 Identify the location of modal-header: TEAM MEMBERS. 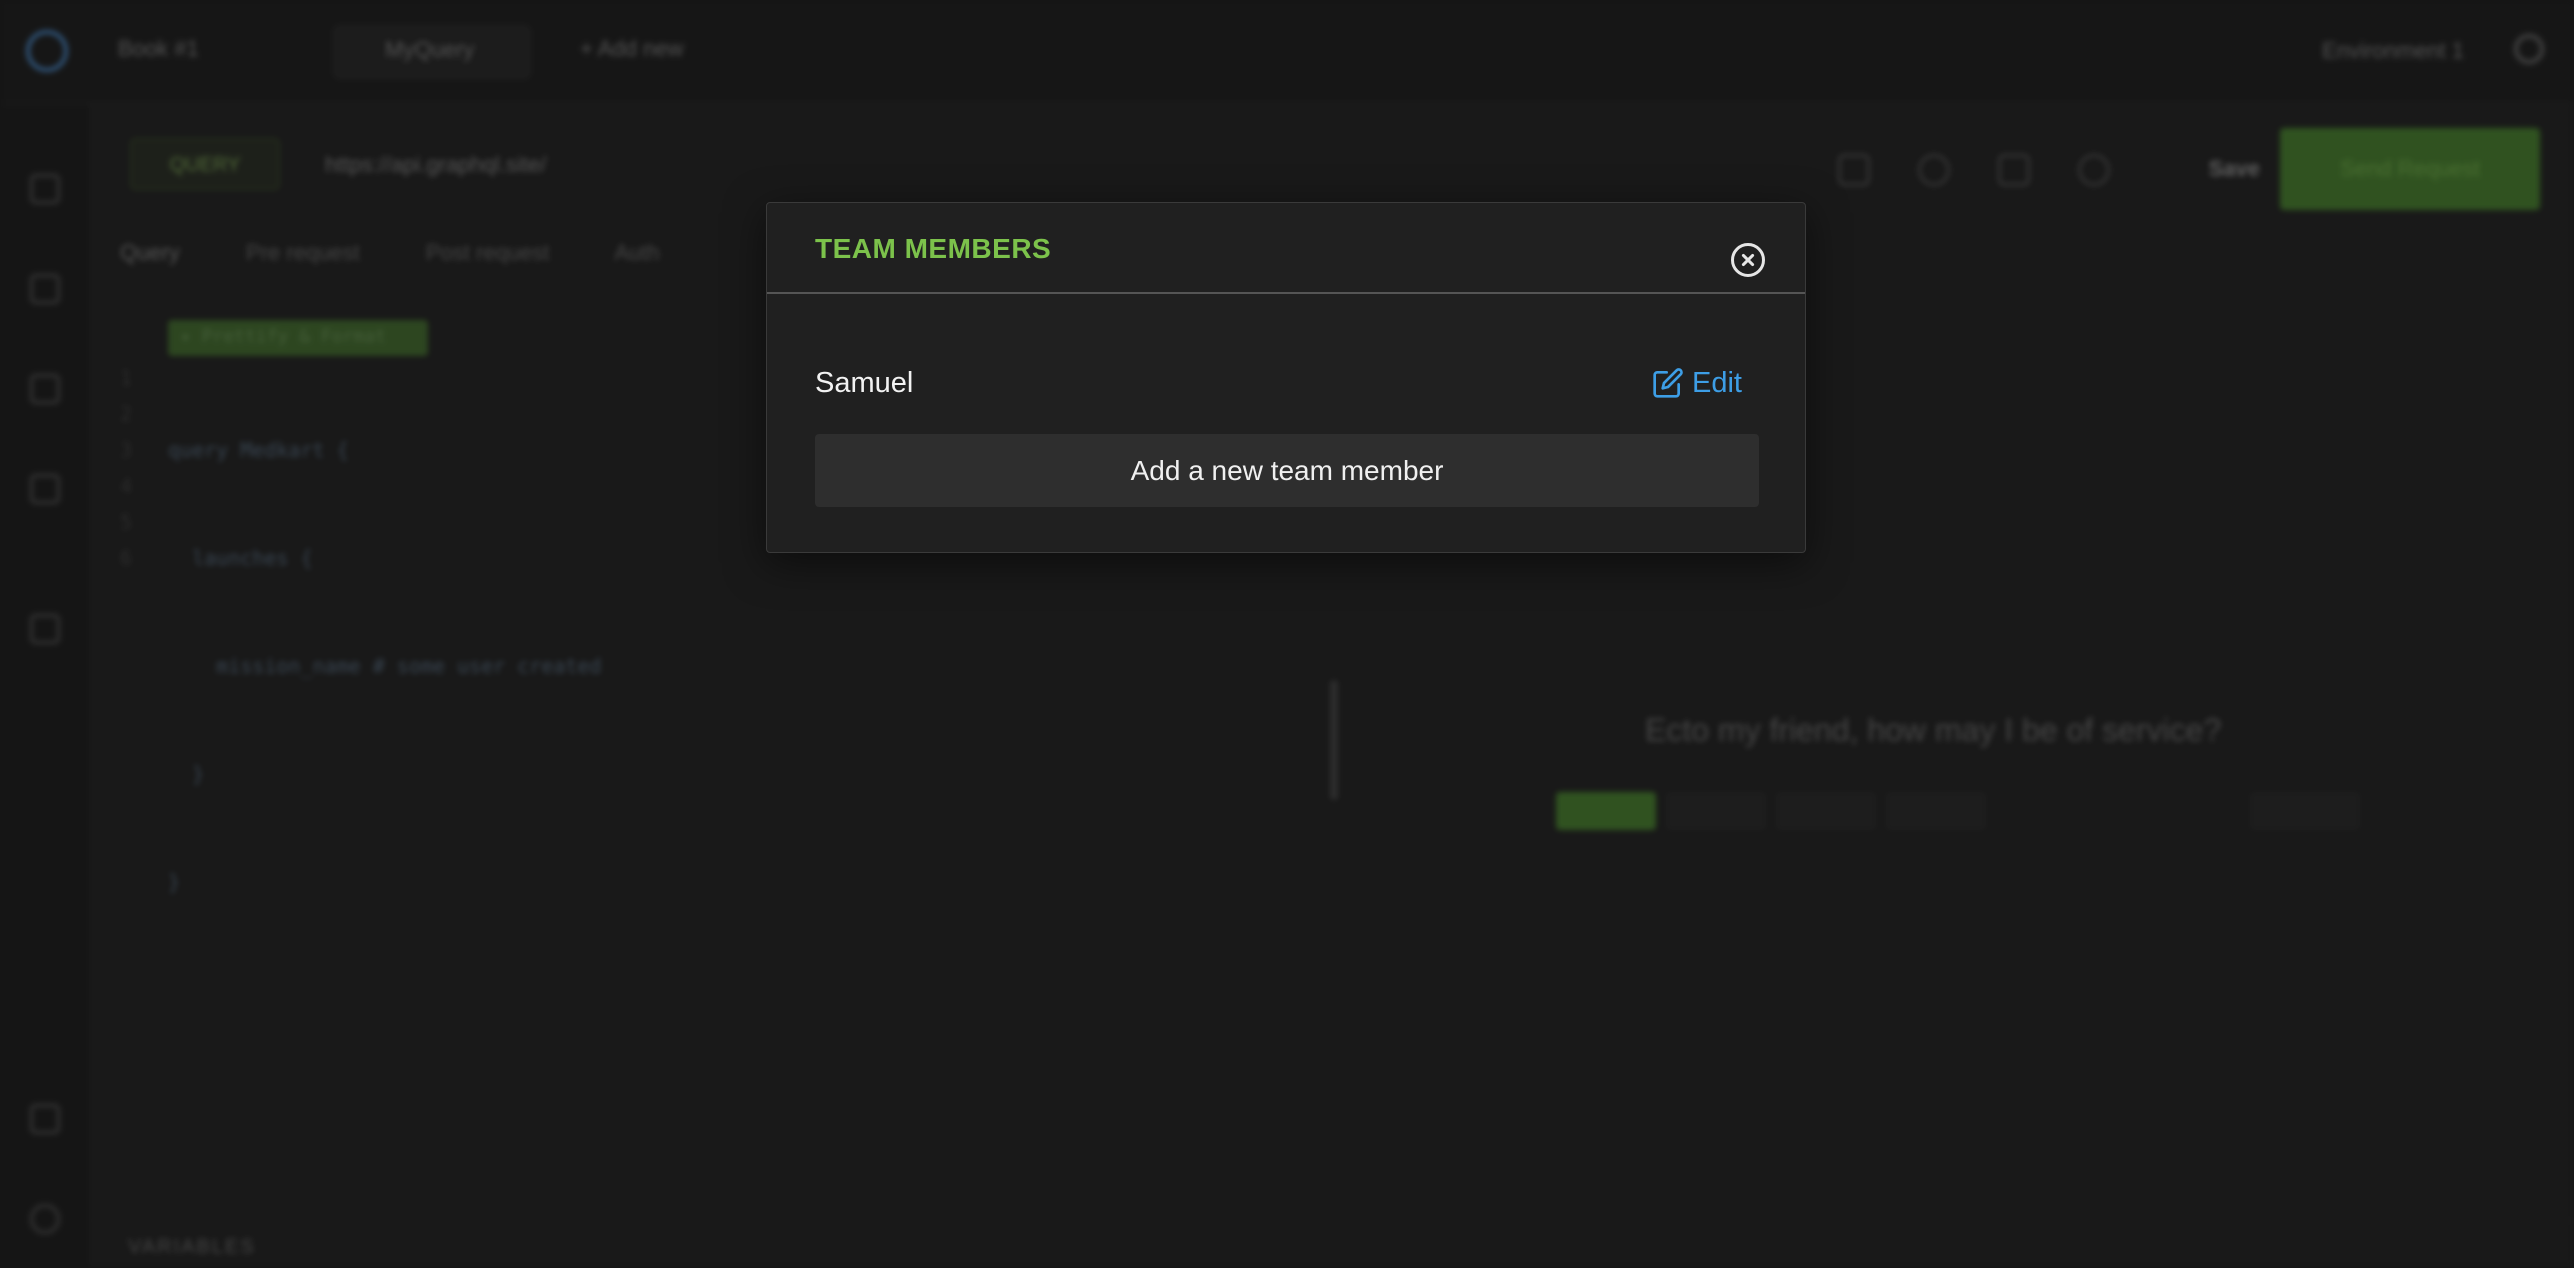
(1286, 248).